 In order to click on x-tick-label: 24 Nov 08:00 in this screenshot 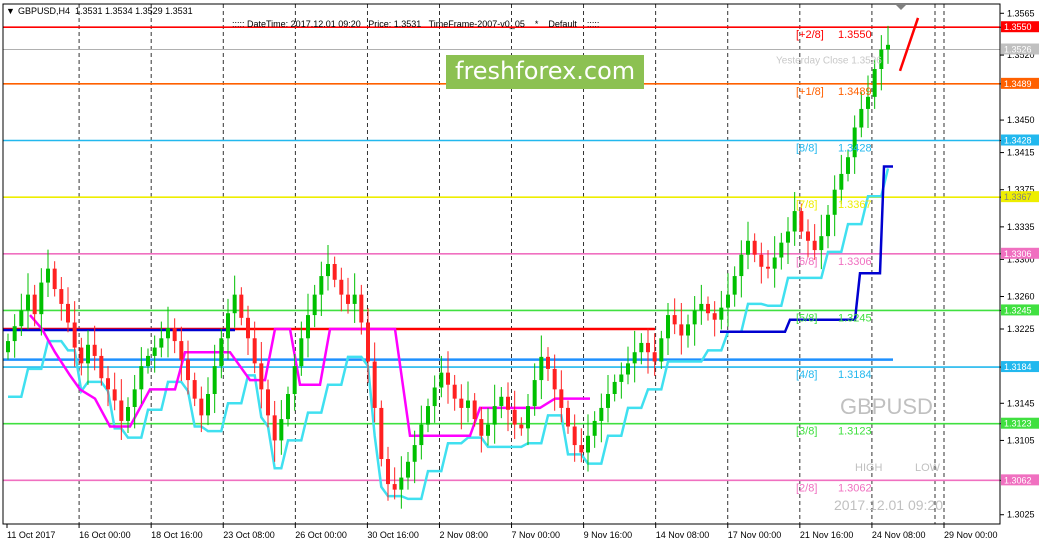, I will do `click(899, 535)`.